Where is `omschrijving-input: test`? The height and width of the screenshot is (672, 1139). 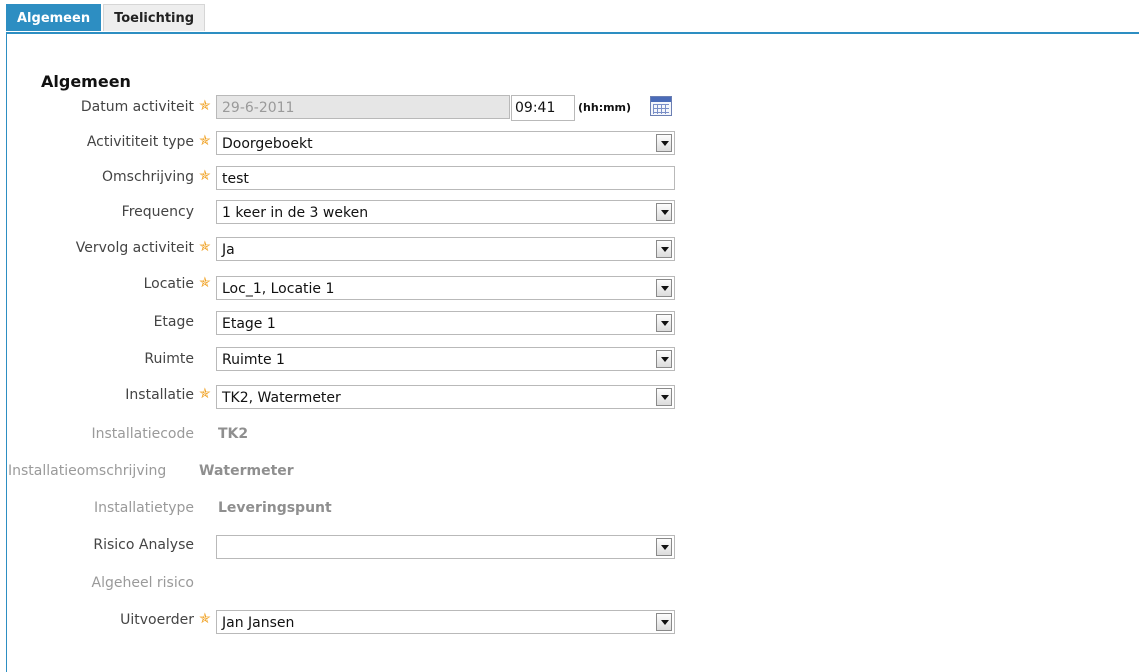
omschrijving-input: test is located at coordinates (445, 178).